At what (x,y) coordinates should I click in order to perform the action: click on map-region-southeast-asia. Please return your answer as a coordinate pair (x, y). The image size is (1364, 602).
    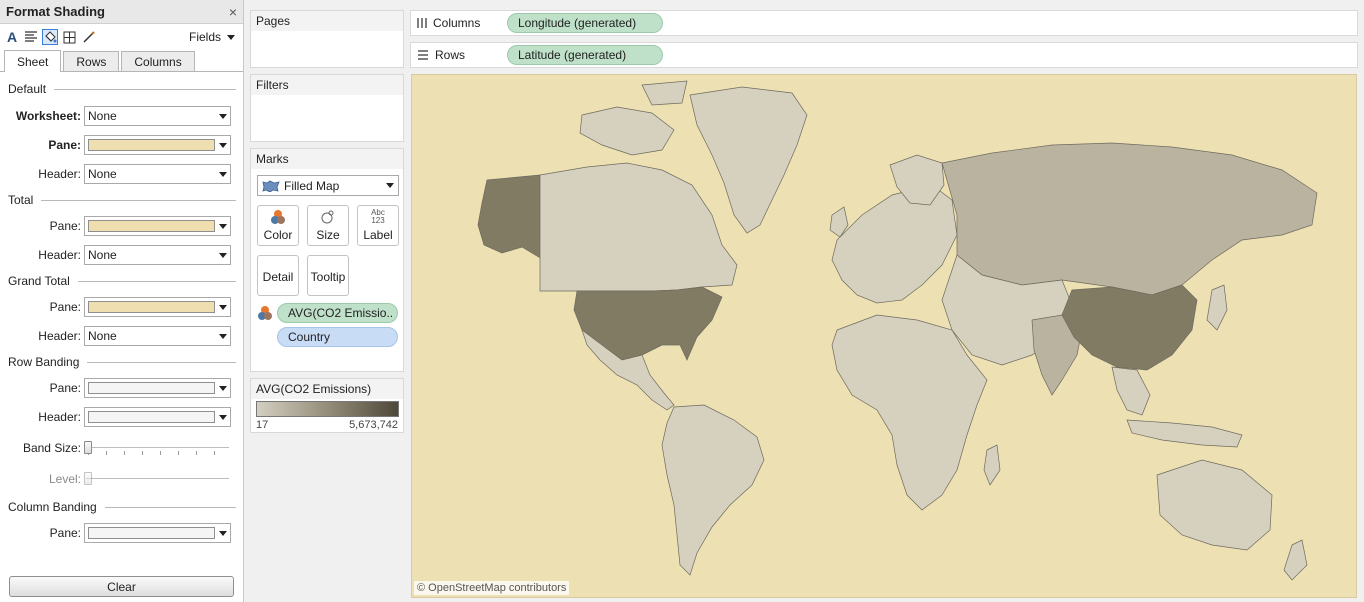
    Looking at the image, I should click on (1131, 391).